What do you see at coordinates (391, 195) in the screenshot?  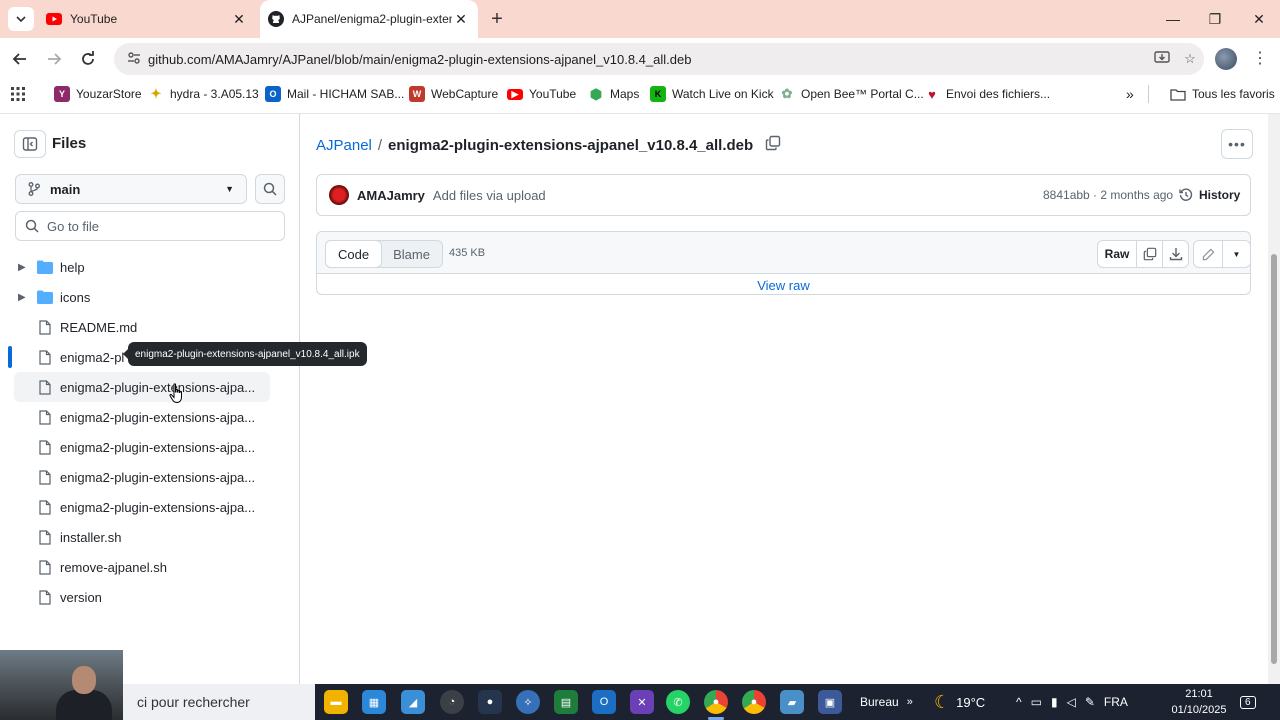 I see `commit-author: AMAJamry` at bounding box center [391, 195].